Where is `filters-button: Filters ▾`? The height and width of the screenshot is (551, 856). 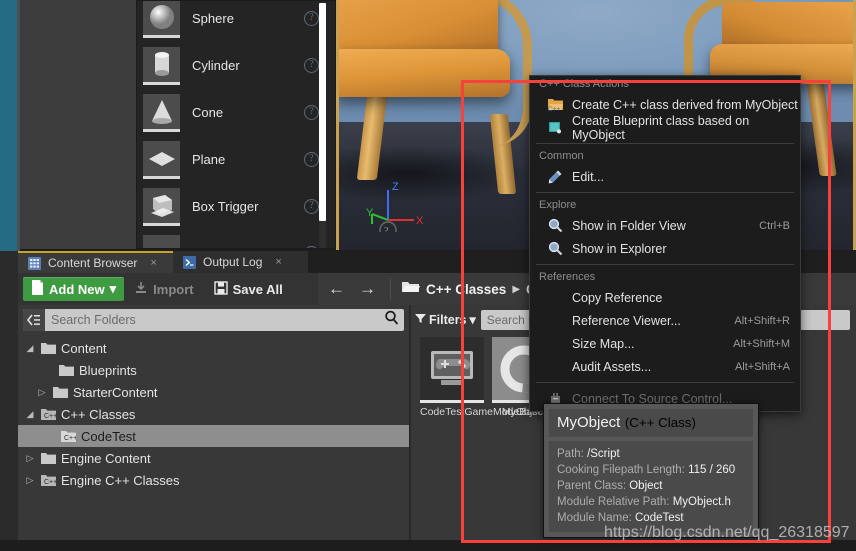
filters-button: Filters ▾ is located at coordinates (445, 319).